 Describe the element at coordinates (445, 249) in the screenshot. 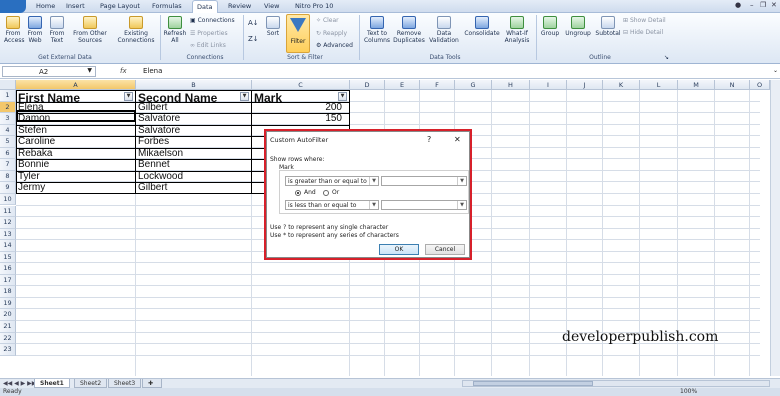

I see `cancel-button: Cancel` at that location.